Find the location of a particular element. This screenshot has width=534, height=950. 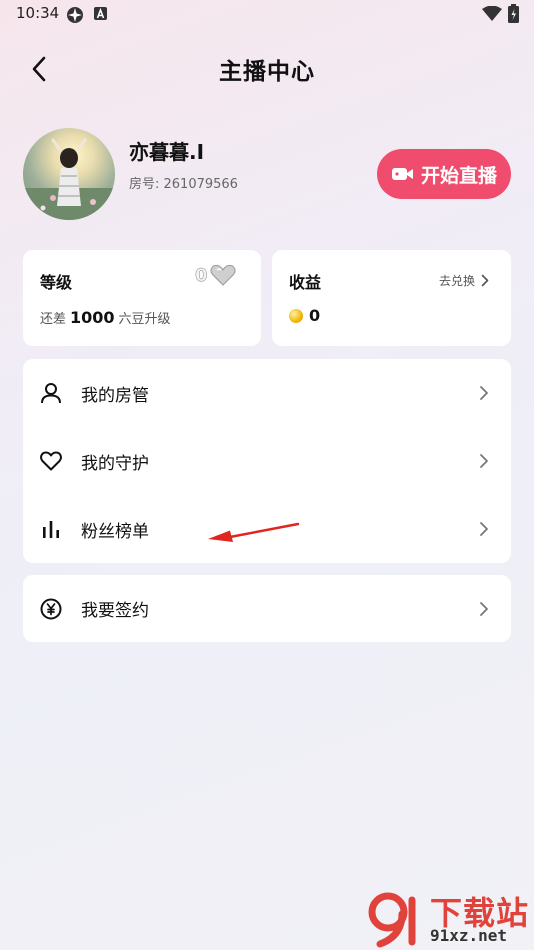

exchange-link: 去兑换 is located at coordinates (464, 280).